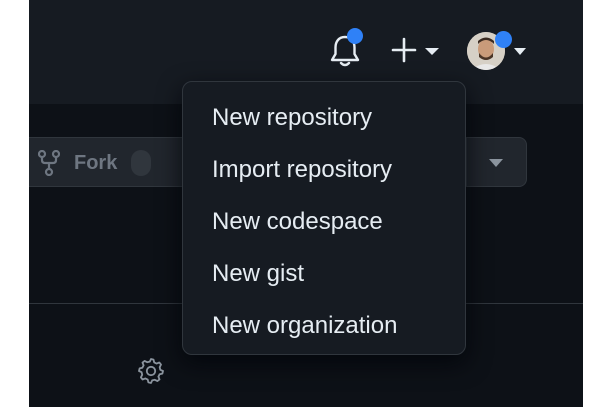 The height and width of the screenshot is (407, 612). I want to click on plus-icon, so click(404, 50).